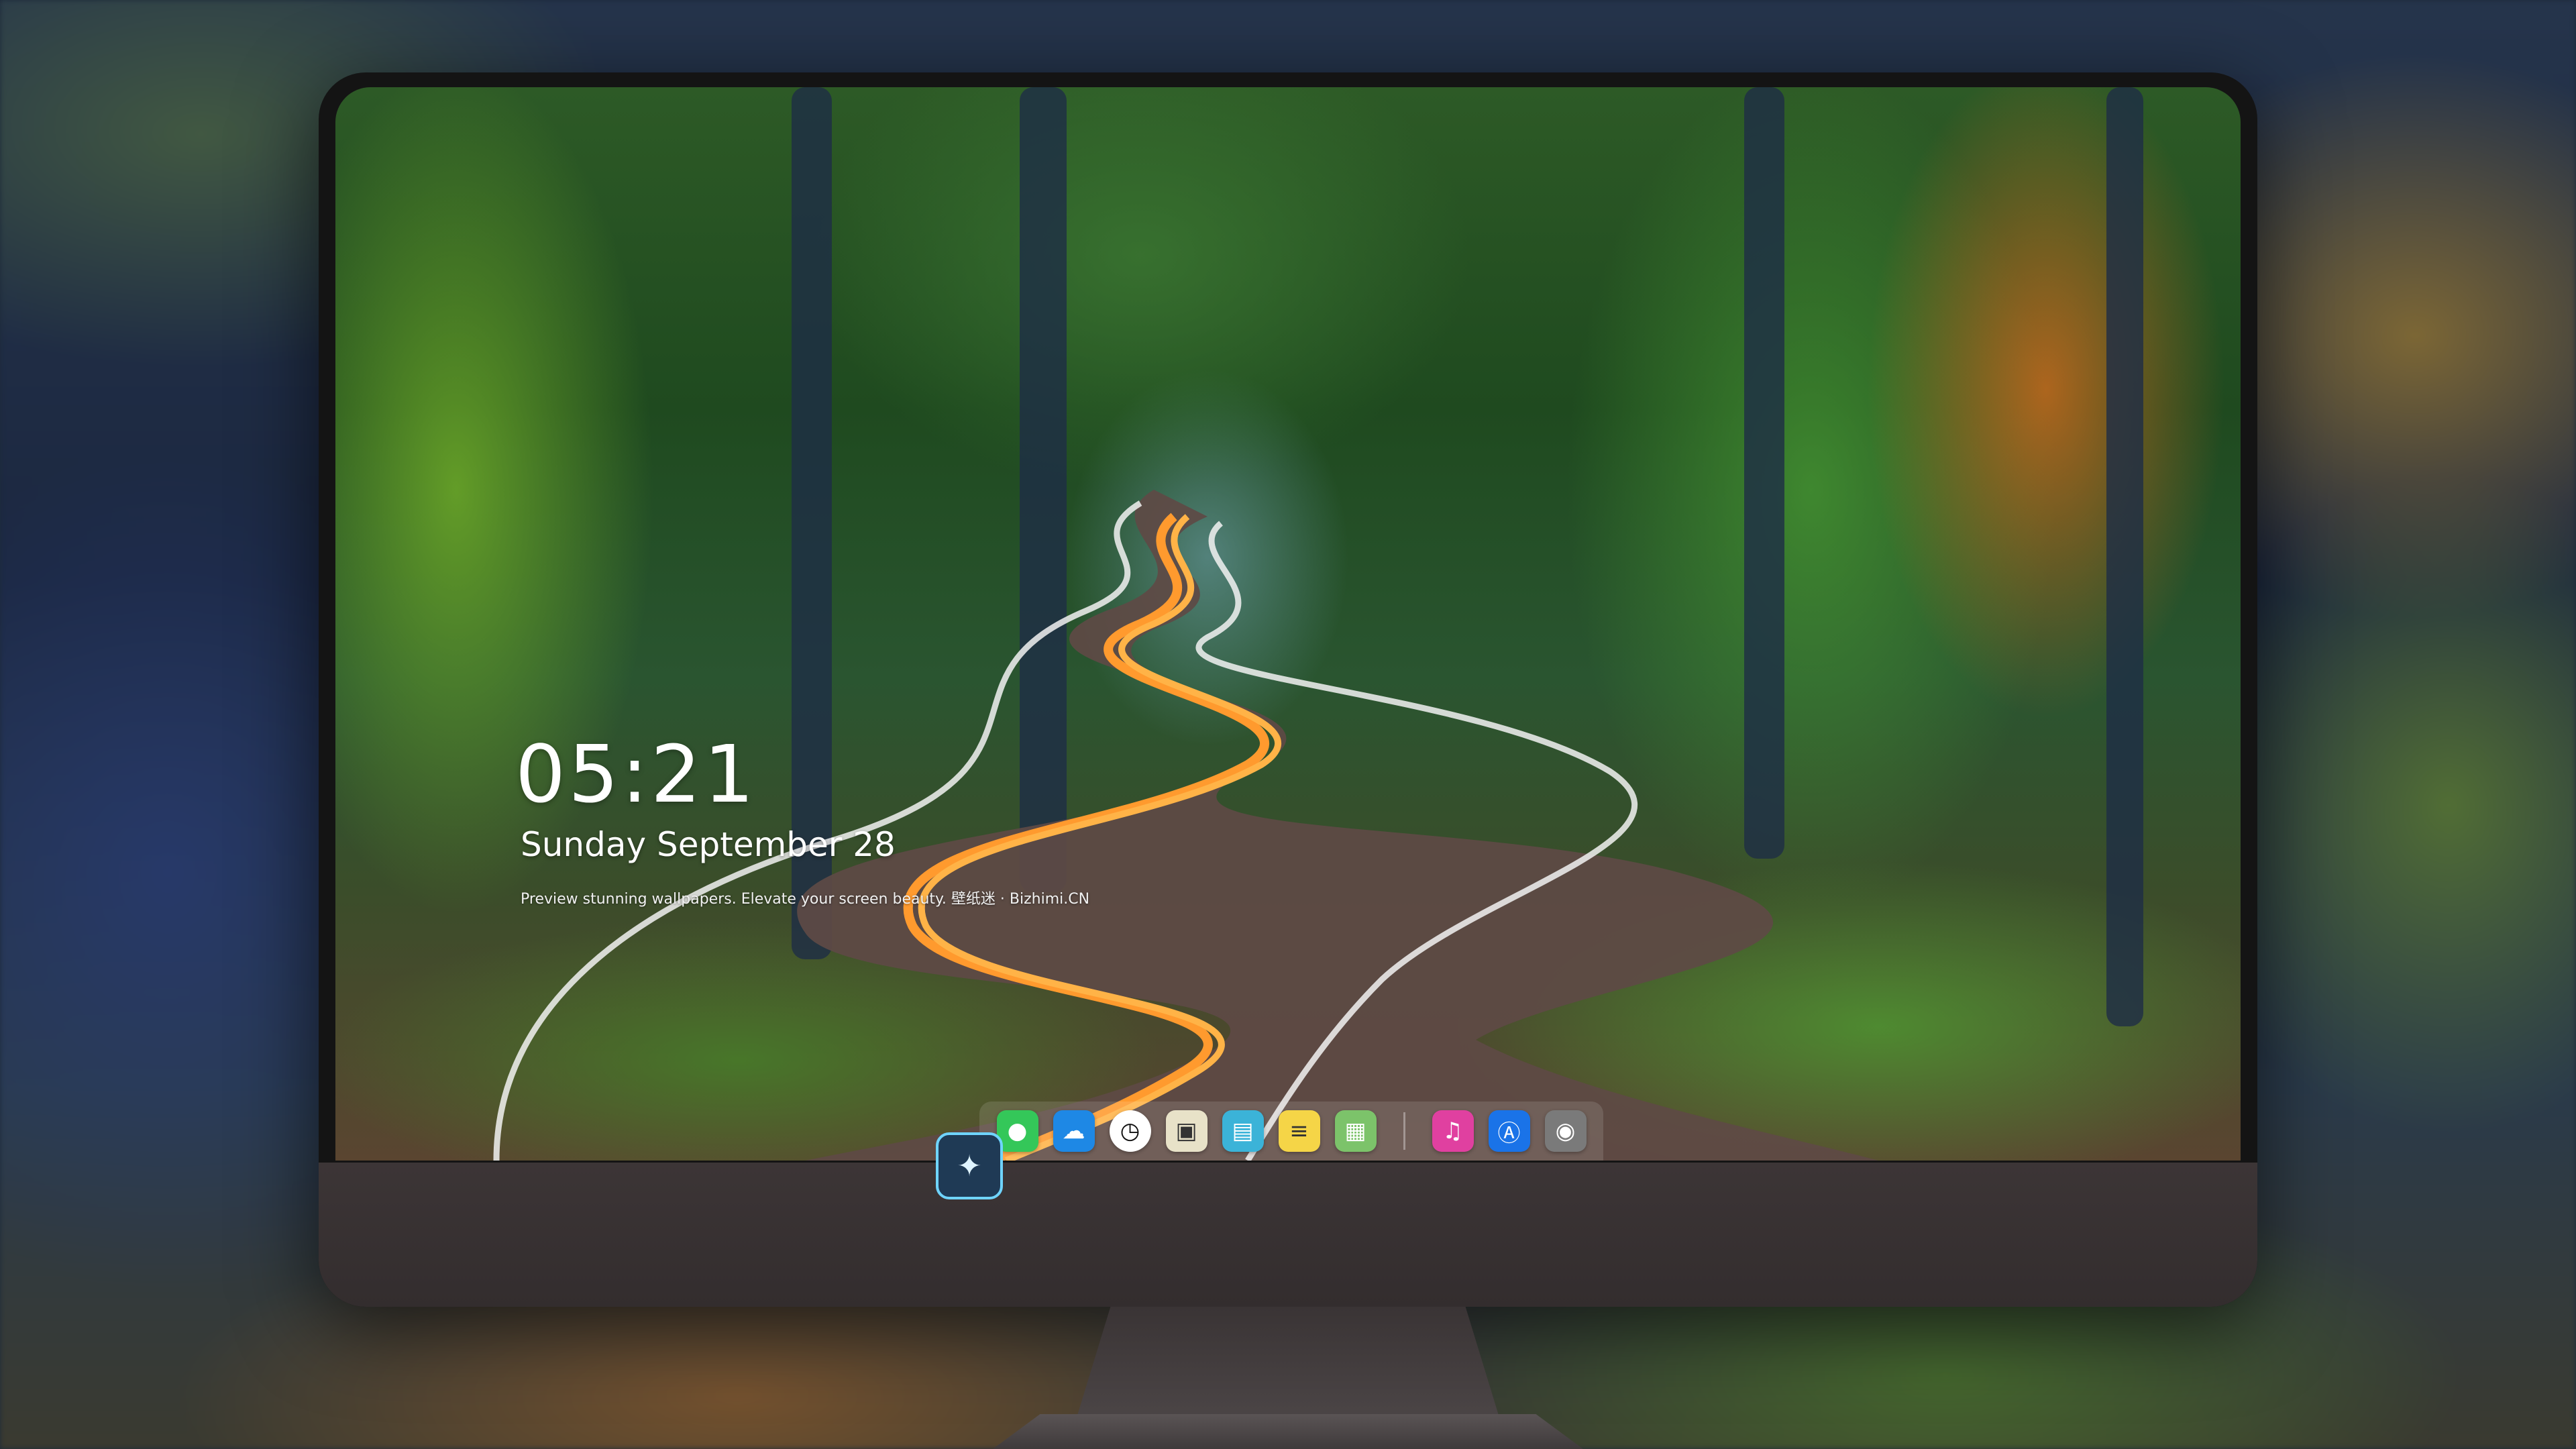 Image resolution: width=2576 pixels, height=1449 pixels. Describe the element at coordinates (1453, 1131) in the screenshot. I see `music-note-icon: ♫` at that location.